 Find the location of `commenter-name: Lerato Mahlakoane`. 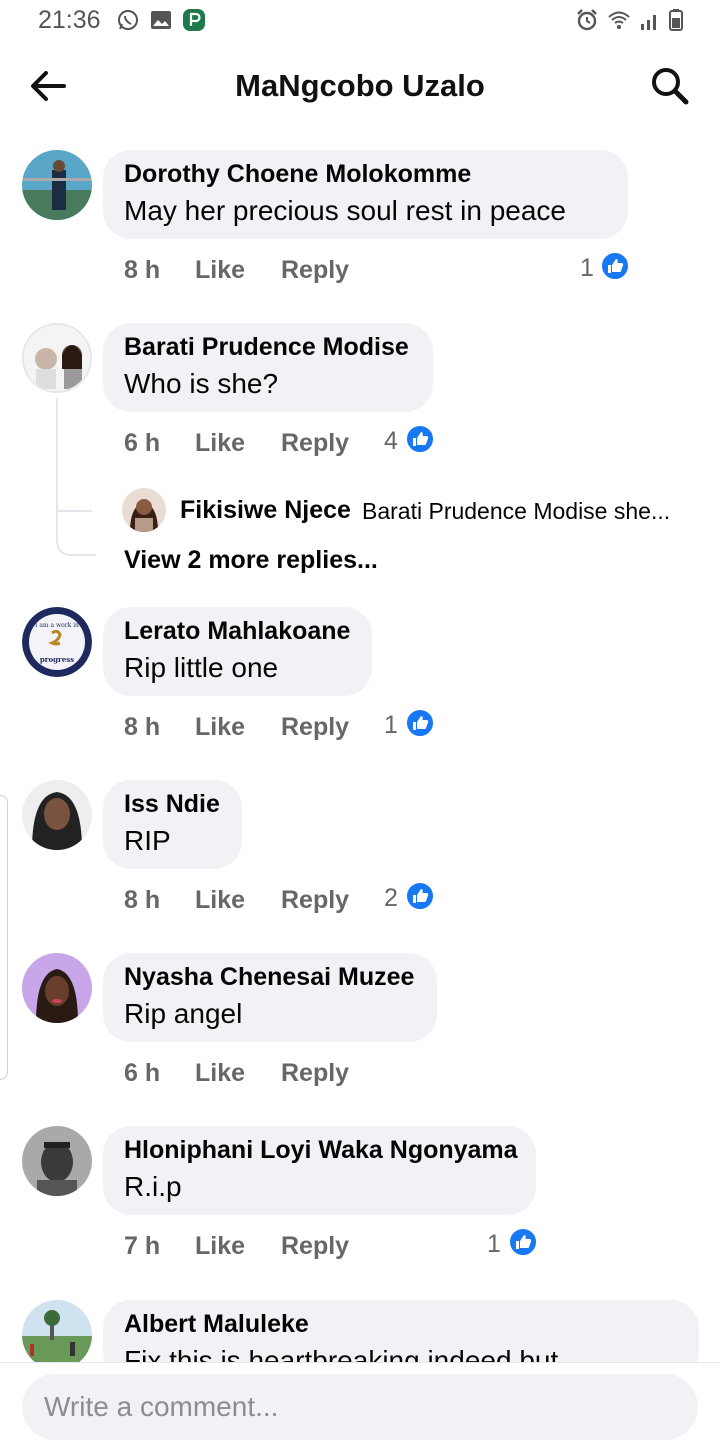

commenter-name: Lerato Mahlakoane is located at coordinates (237, 631).